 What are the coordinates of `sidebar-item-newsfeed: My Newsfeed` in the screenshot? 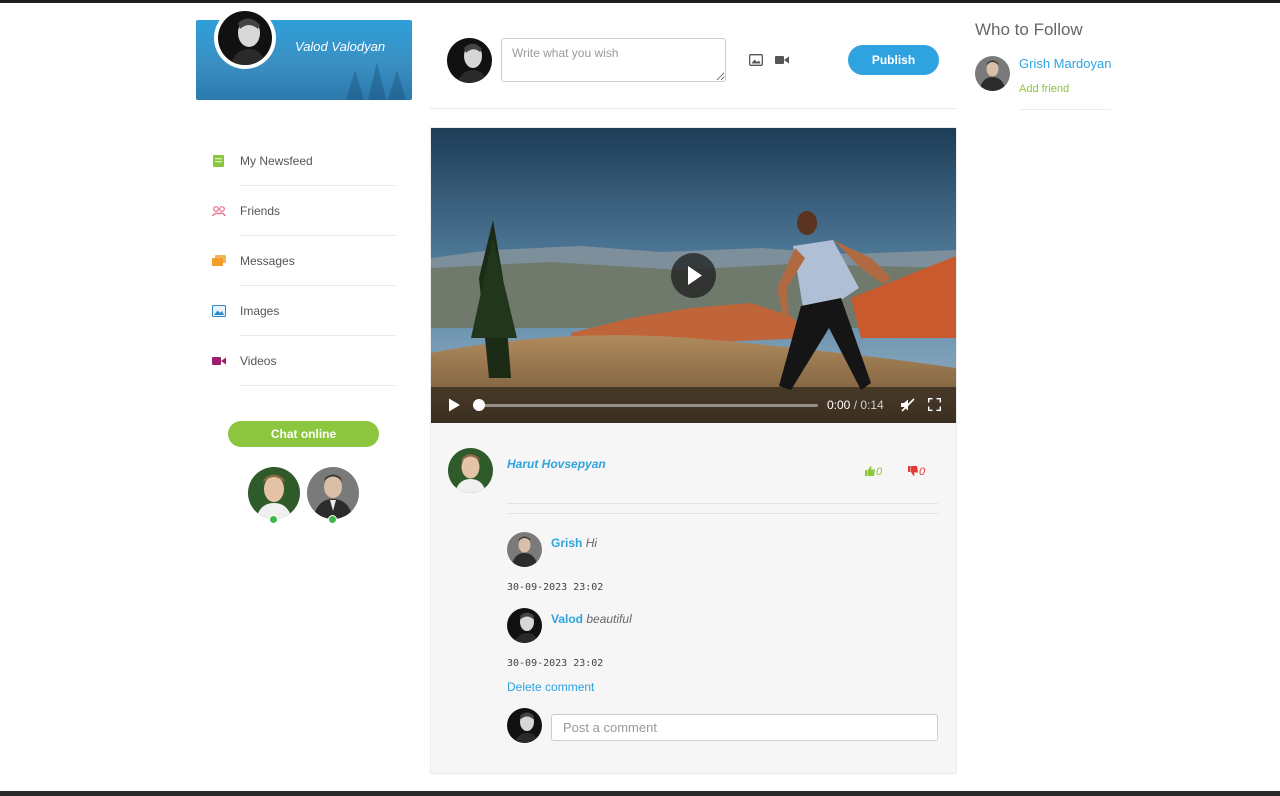 It's located at (304, 161).